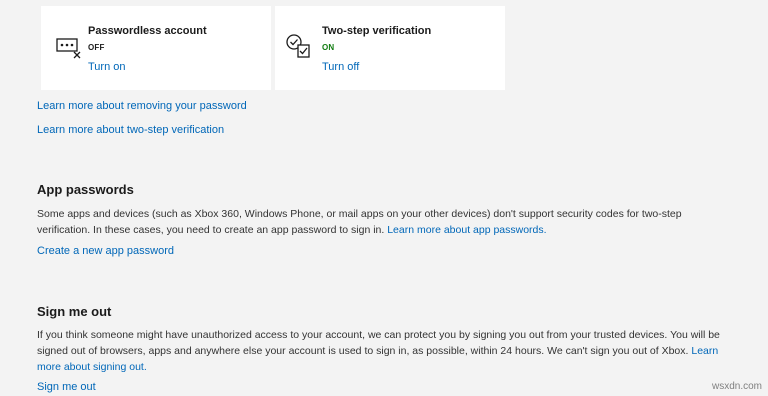 The width and height of the screenshot is (768, 396). I want to click on learn-app-passwords-link: Learn more about app passwords., so click(466, 230).